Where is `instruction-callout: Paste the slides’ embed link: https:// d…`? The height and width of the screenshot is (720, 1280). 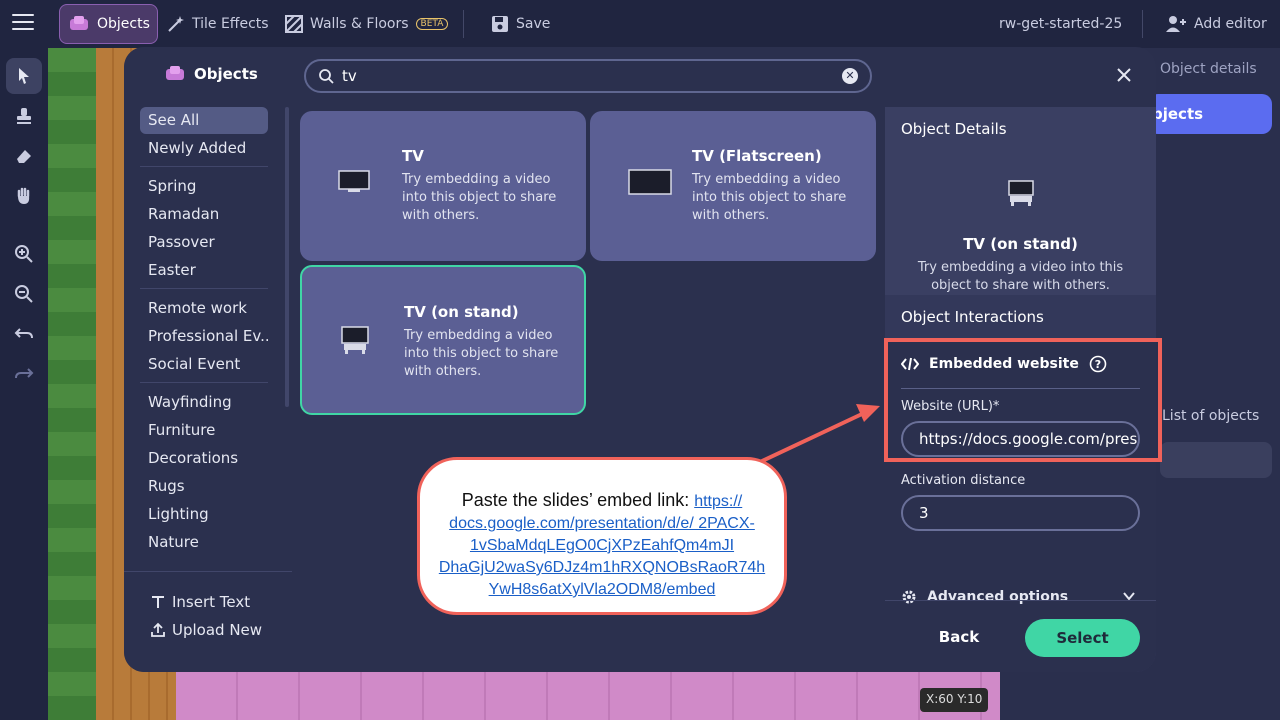 instruction-callout: Paste the slides’ embed link: https:// d… is located at coordinates (602, 536).